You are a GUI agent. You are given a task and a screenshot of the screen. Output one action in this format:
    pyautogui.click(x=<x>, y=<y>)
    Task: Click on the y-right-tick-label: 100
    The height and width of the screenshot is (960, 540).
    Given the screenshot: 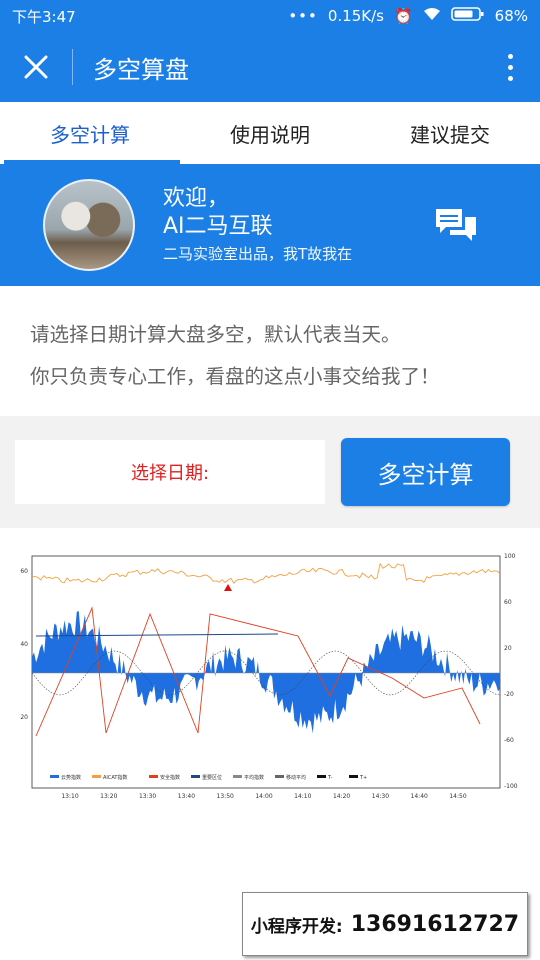 What is the action you would take?
    pyautogui.click(x=510, y=556)
    